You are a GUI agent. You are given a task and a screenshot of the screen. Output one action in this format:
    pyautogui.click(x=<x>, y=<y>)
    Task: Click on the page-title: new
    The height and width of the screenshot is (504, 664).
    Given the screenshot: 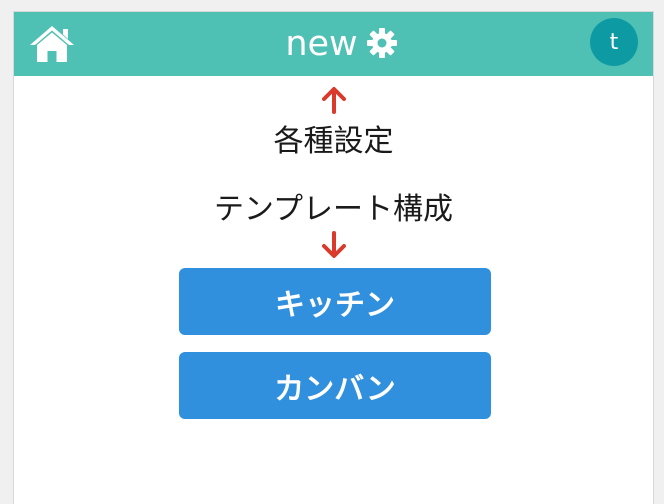 What is the action you would take?
    pyautogui.click(x=321, y=43)
    